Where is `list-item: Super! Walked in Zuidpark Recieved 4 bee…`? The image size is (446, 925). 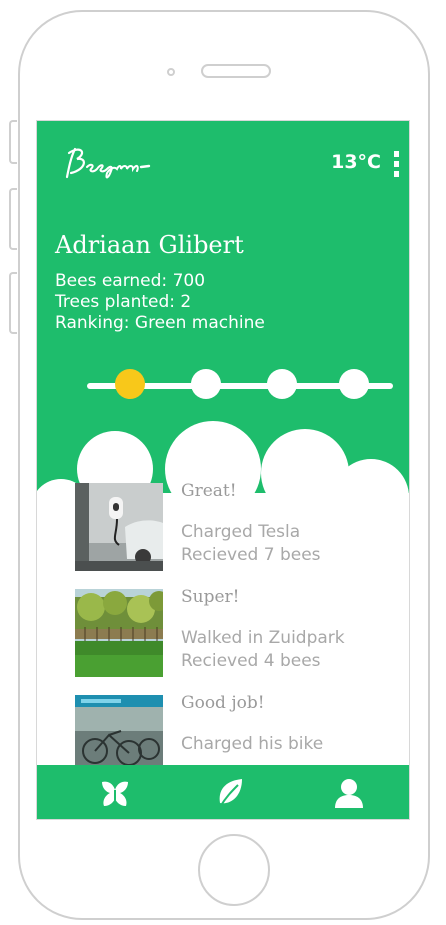 list-item: Super! Walked in Zuidpark Recieved 4 bee… is located at coordinates (235, 634).